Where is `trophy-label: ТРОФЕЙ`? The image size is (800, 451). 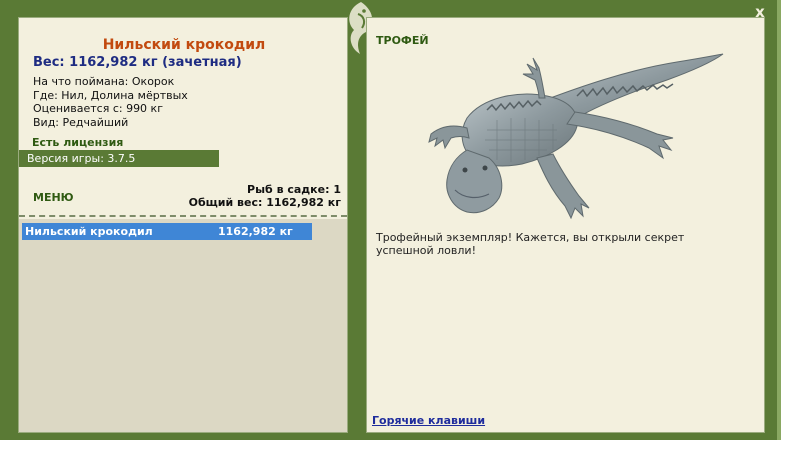
trophy-label: ТРОФЕЙ is located at coordinates (402, 40).